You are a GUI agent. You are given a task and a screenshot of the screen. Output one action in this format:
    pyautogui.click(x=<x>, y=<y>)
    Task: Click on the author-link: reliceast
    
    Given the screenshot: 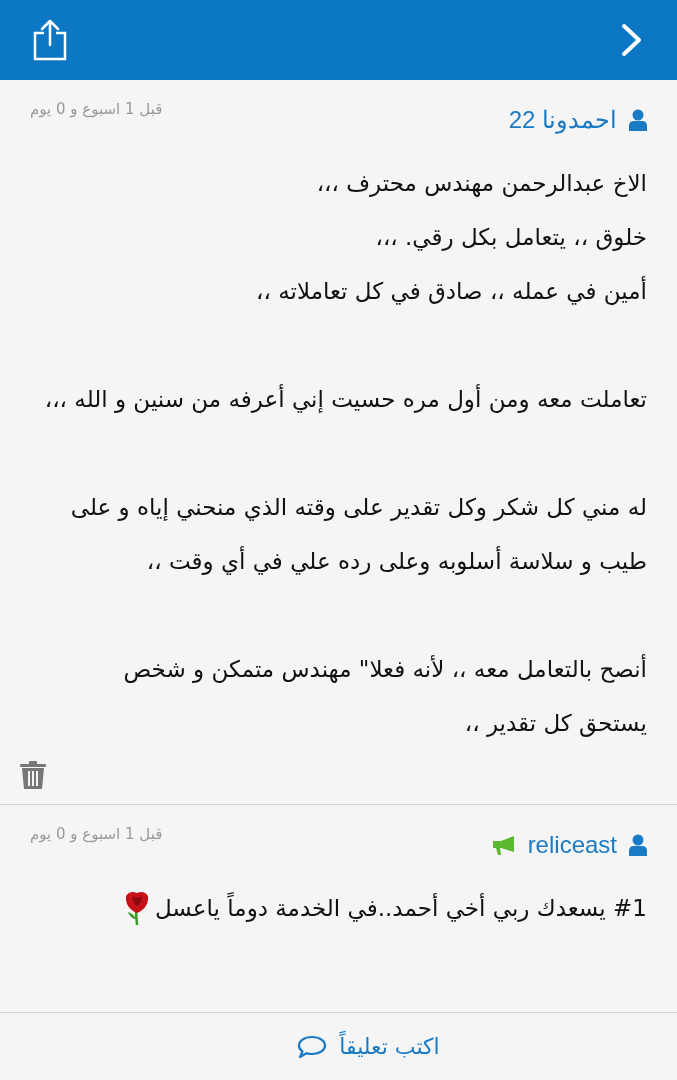 What is the action you would take?
    pyautogui.click(x=572, y=845)
    